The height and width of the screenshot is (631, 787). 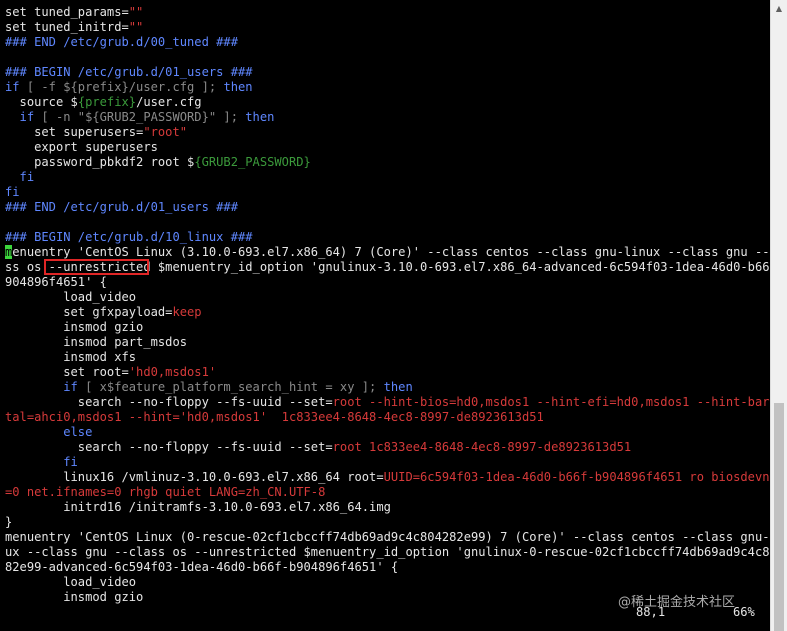 I want to click on code-token: set tuned_initrd=, so click(x=67, y=27).